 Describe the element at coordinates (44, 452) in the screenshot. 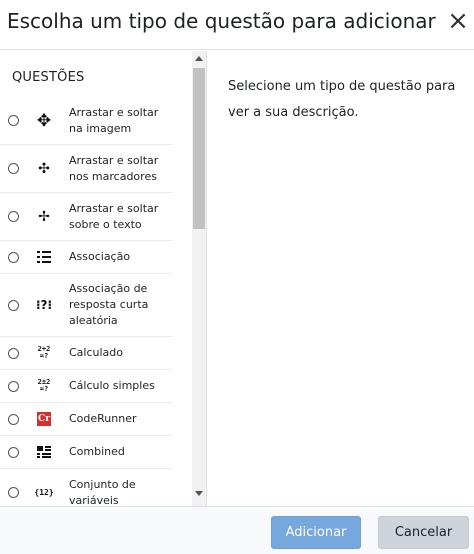

I see `combined-icon` at that location.